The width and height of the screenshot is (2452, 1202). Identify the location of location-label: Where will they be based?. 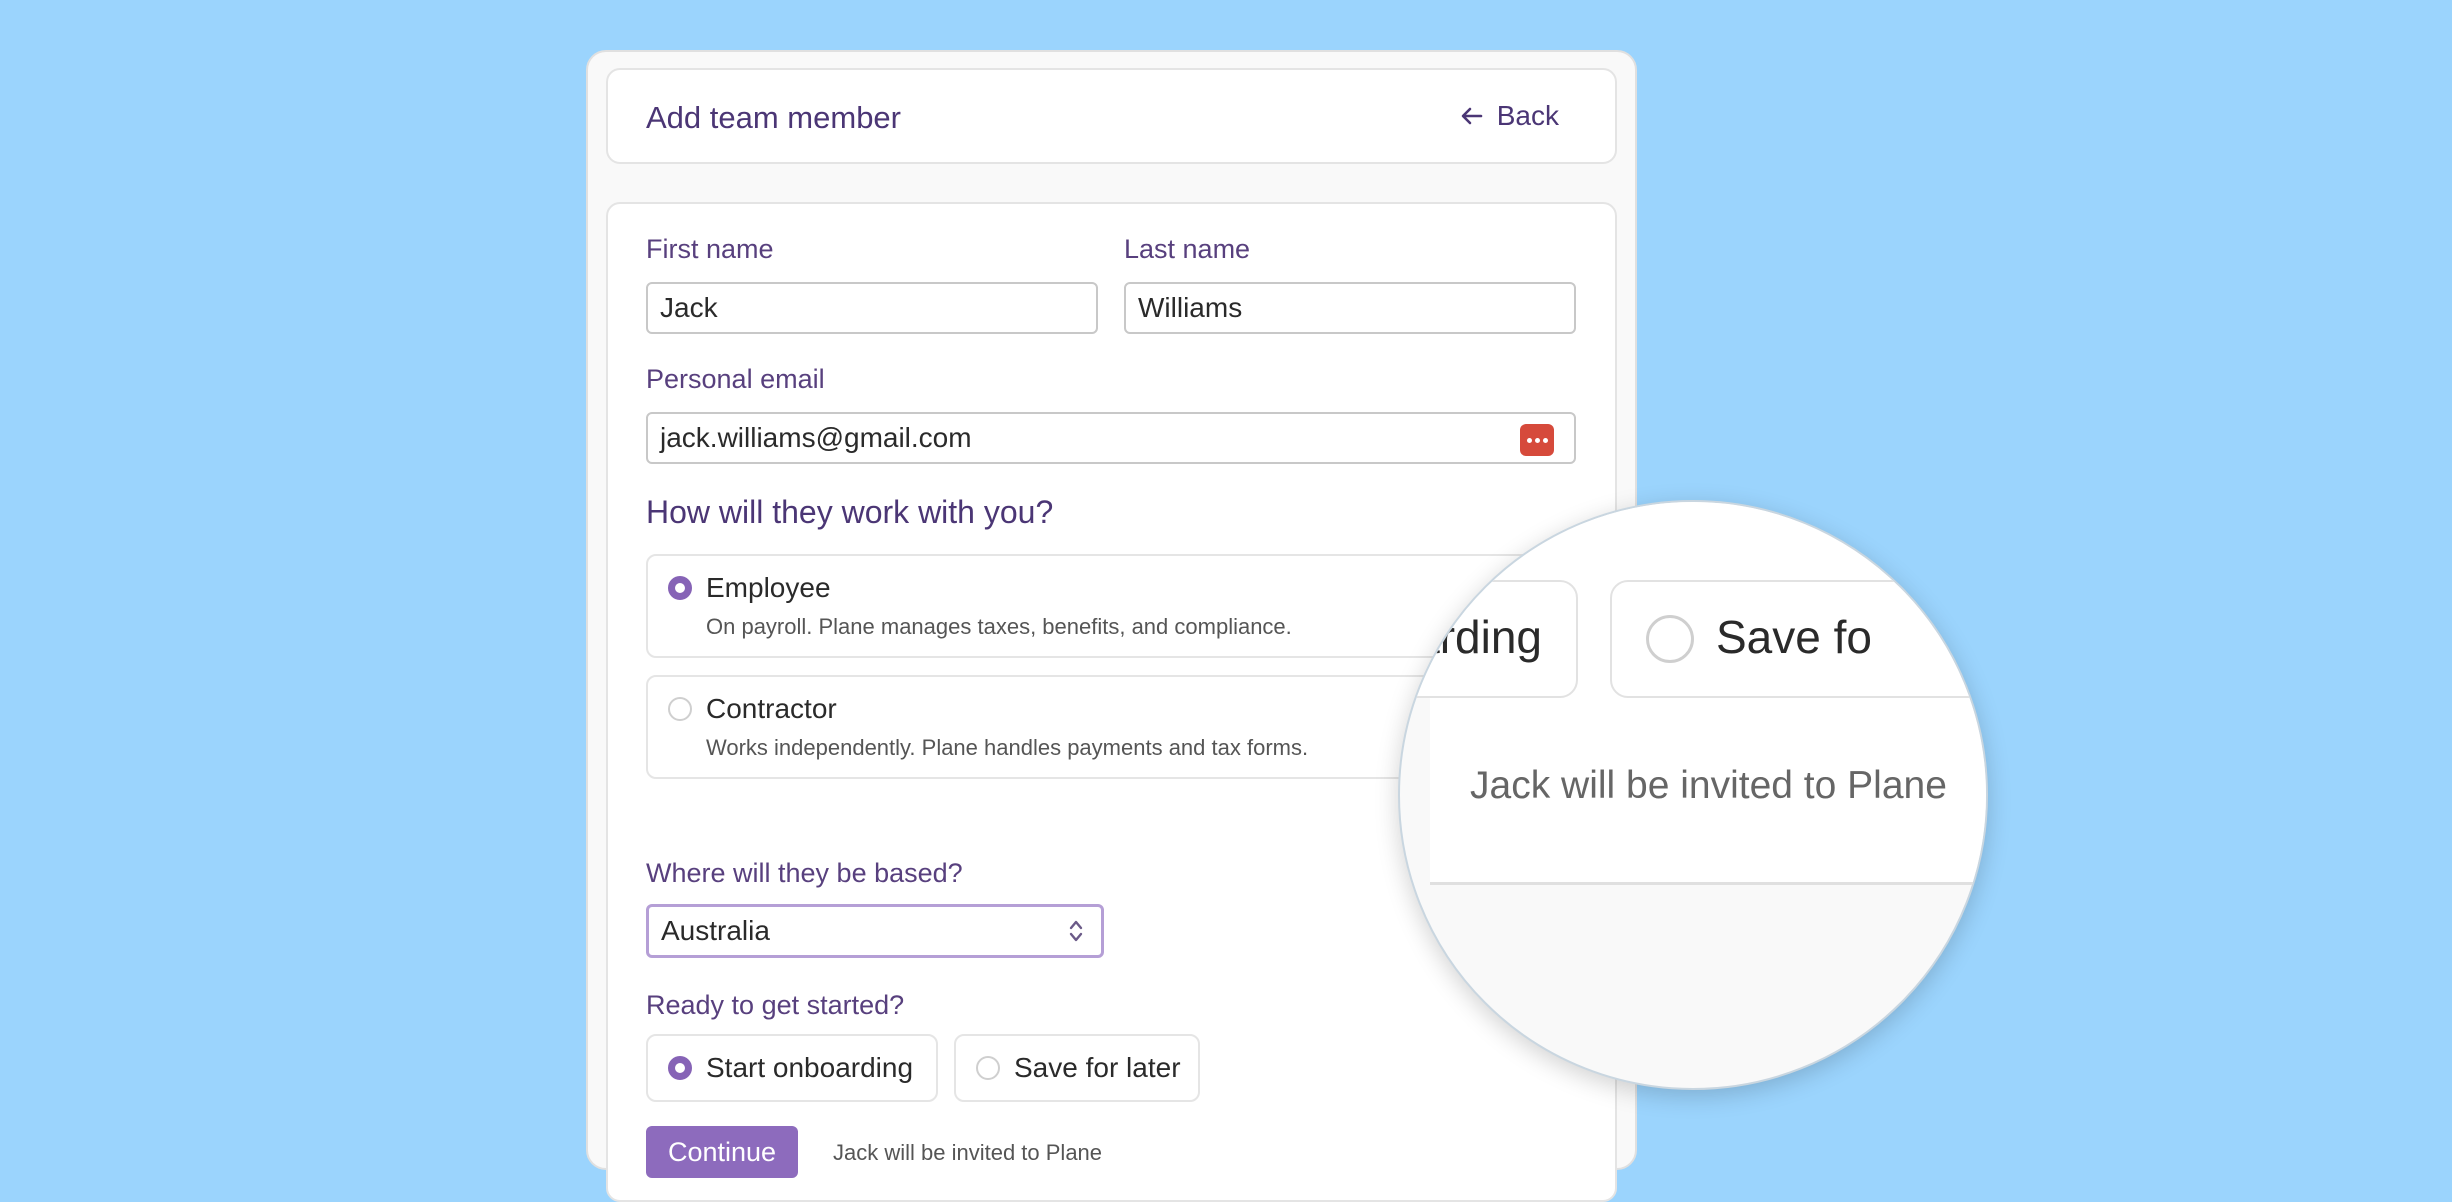
(804, 873).